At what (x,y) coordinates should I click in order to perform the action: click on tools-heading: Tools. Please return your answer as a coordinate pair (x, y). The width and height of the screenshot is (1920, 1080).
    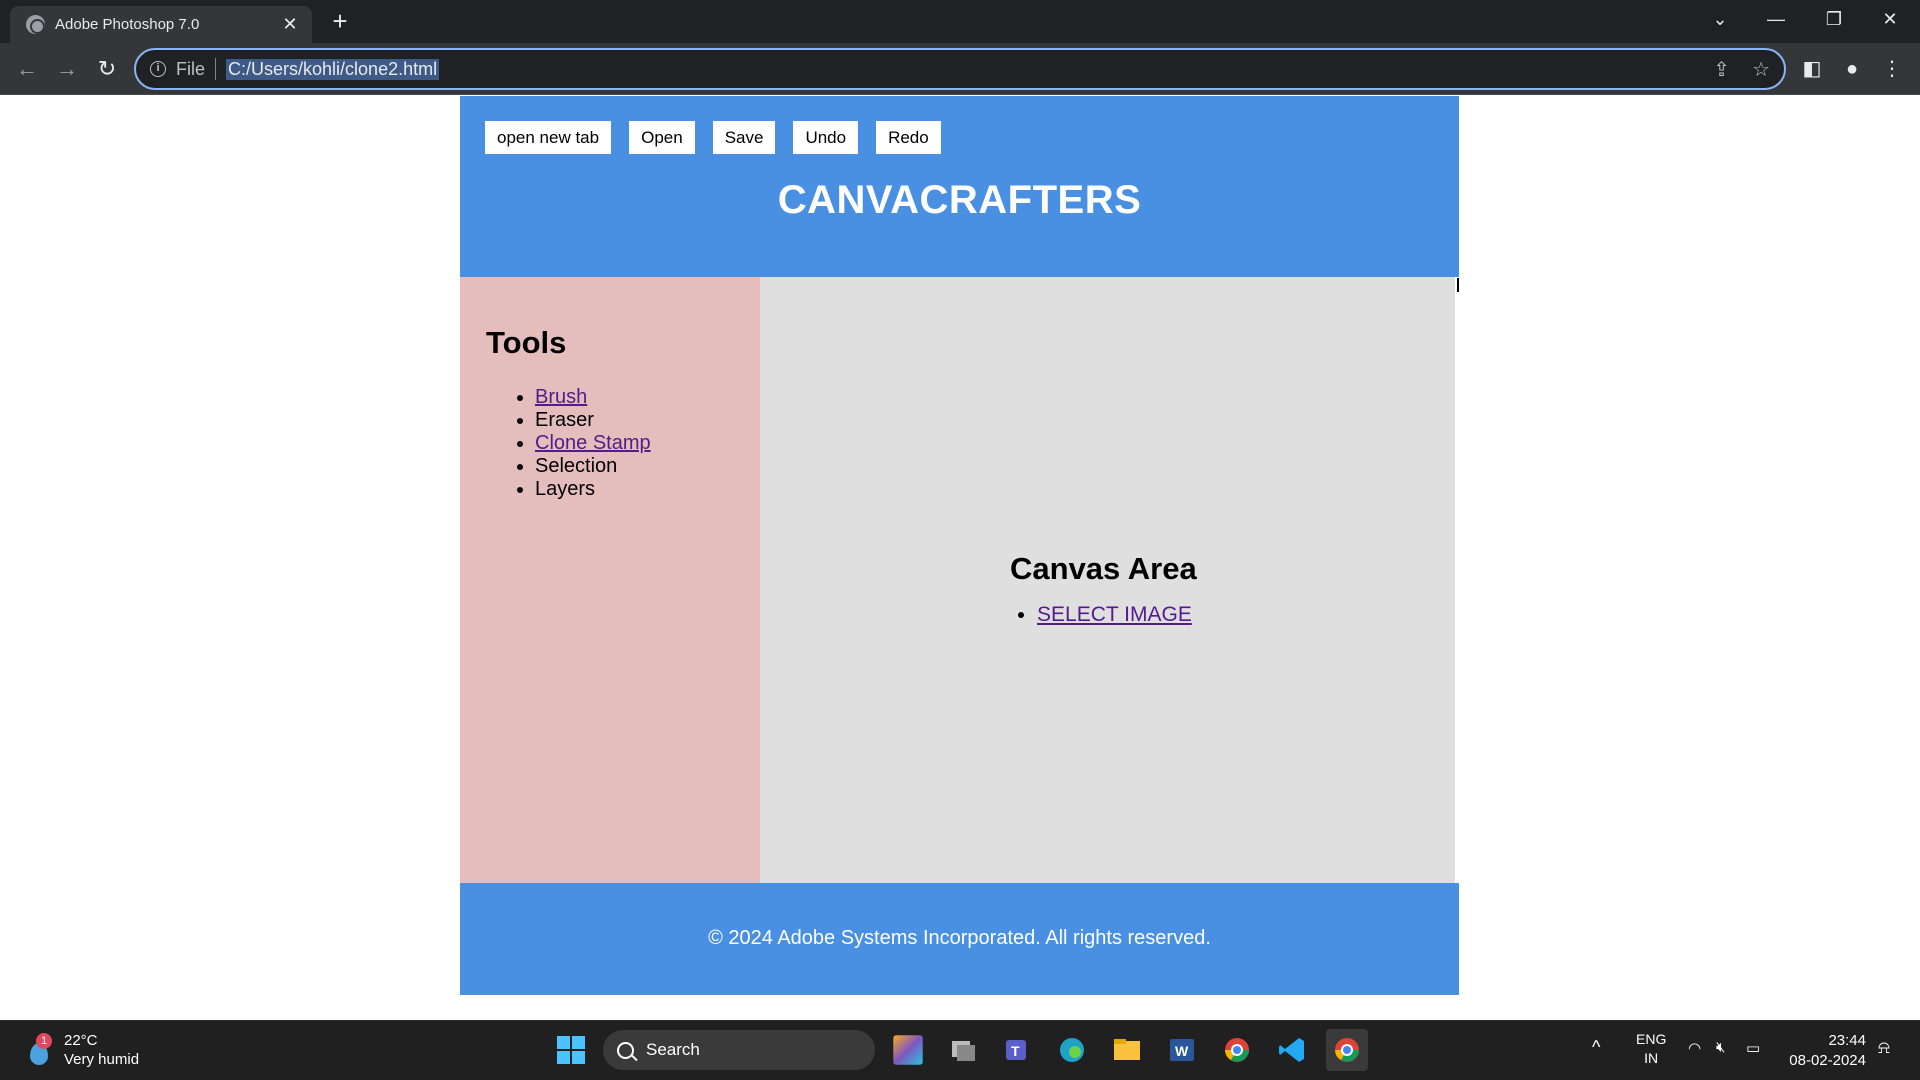
    Looking at the image, I should click on (526, 342).